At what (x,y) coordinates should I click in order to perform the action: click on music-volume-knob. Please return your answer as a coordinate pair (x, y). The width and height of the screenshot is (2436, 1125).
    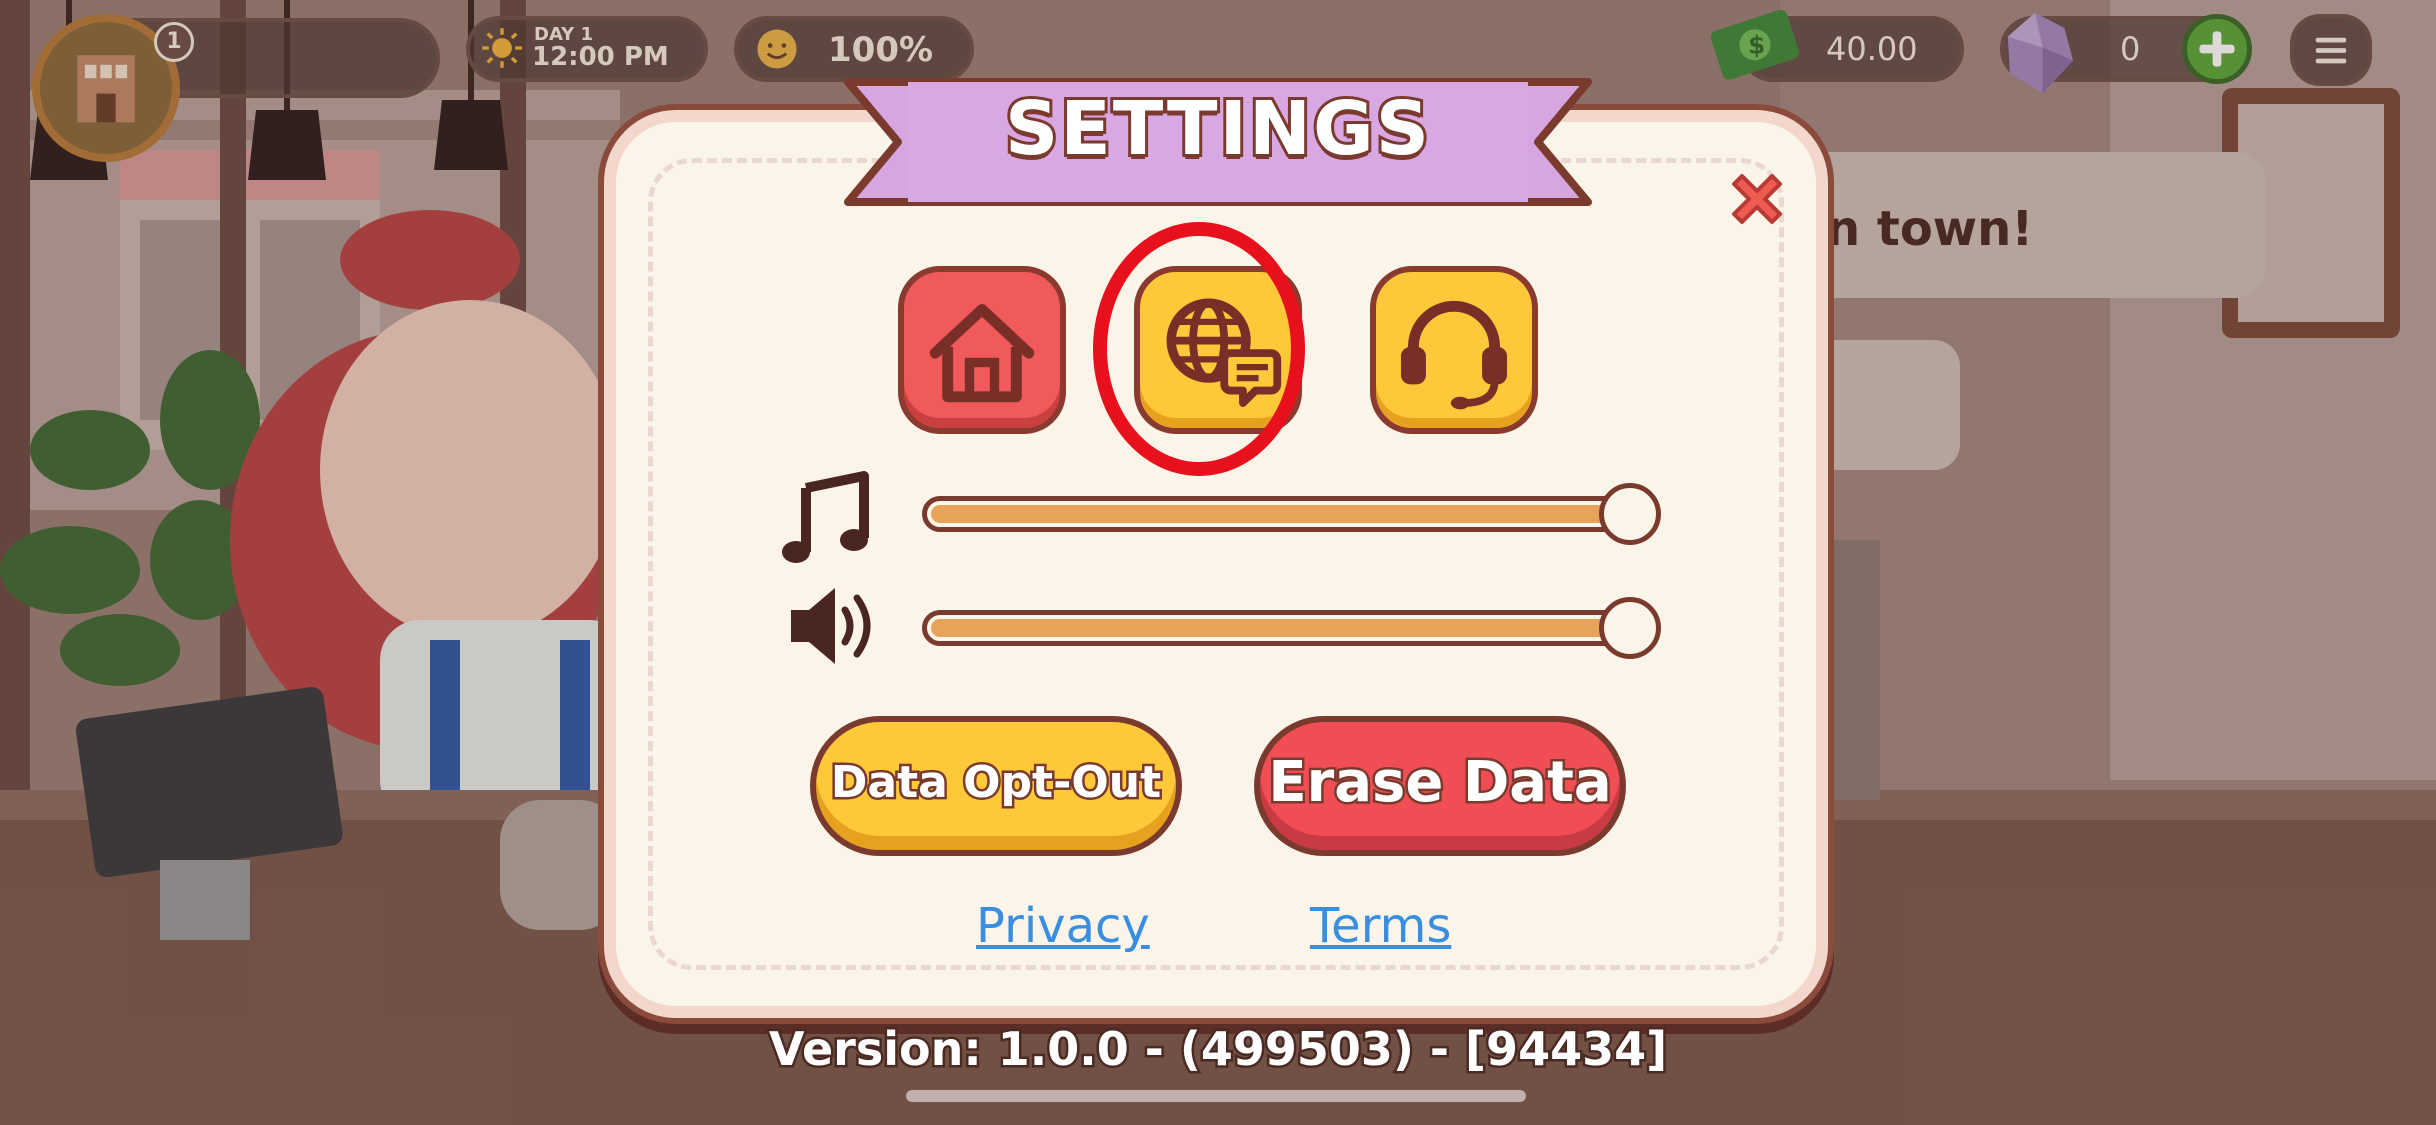
    Looking at the image, I should click on (1630, 514).